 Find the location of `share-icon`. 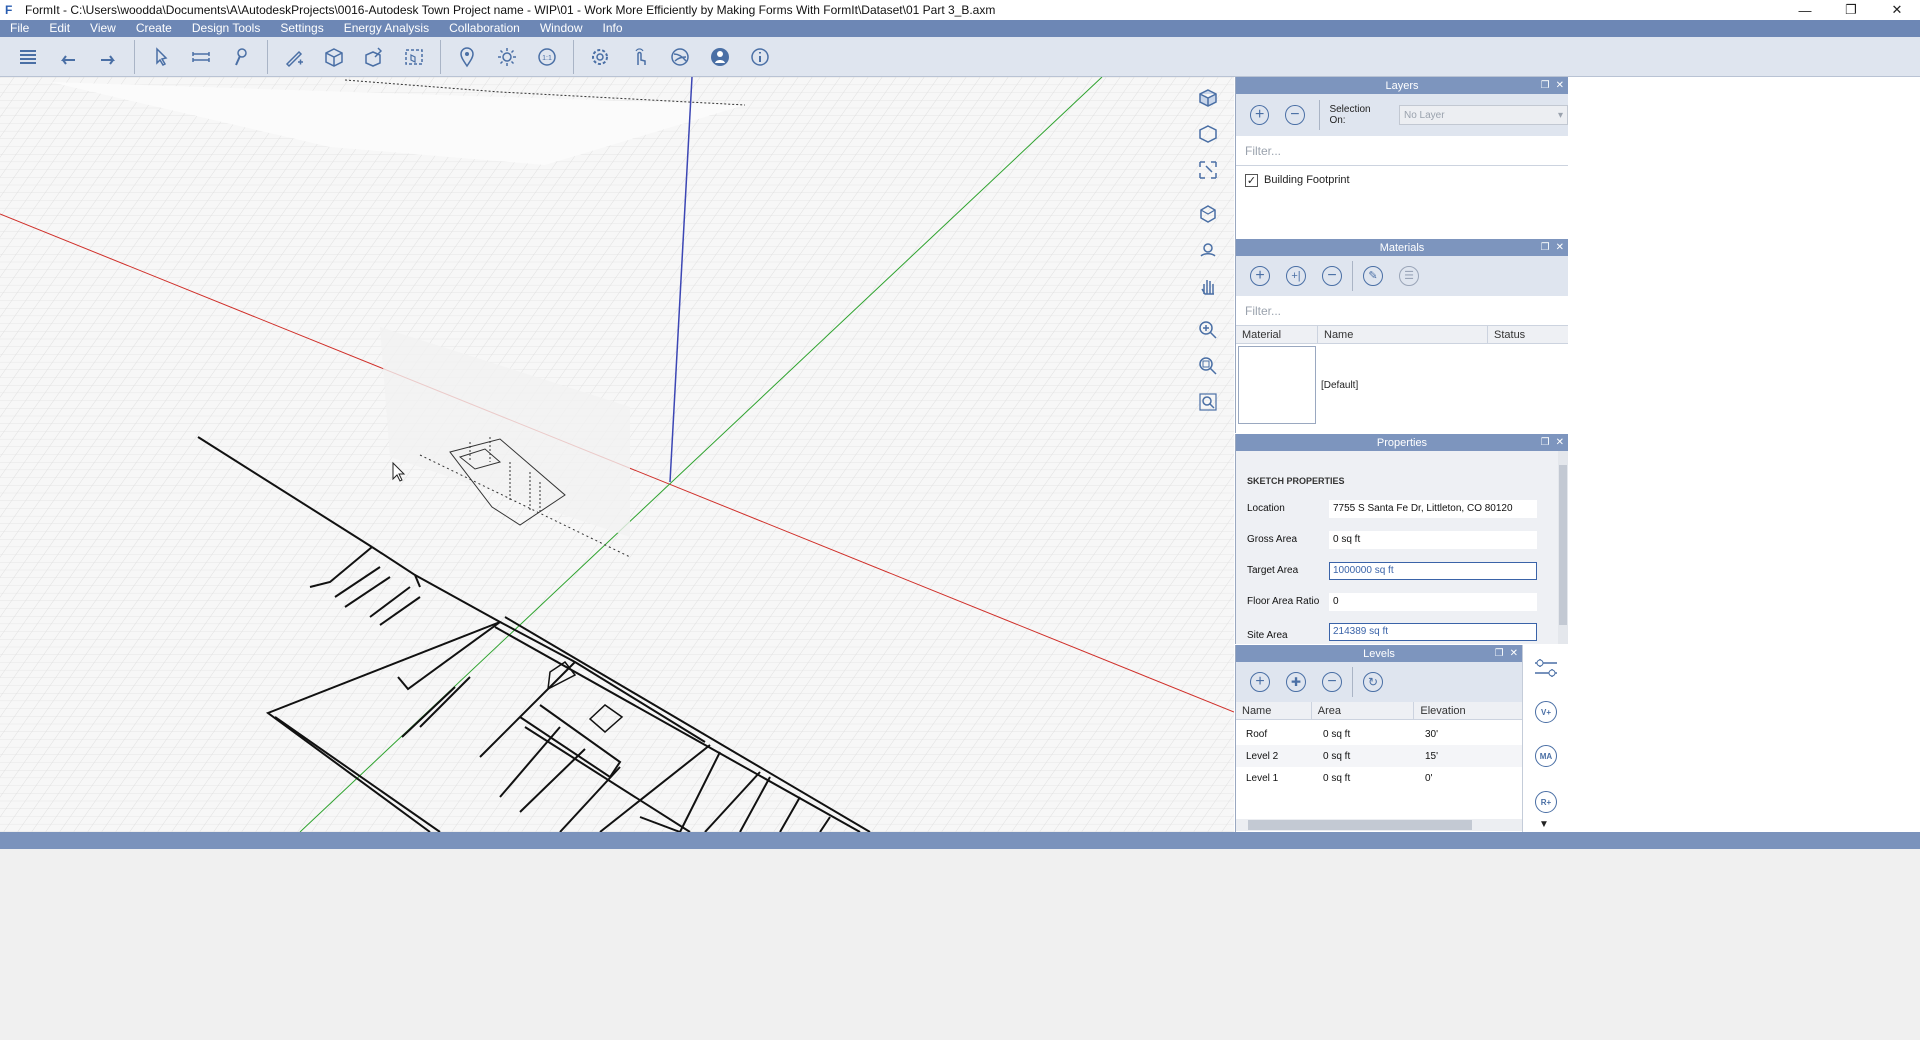

share-icon is located at coordinates (680, 57).